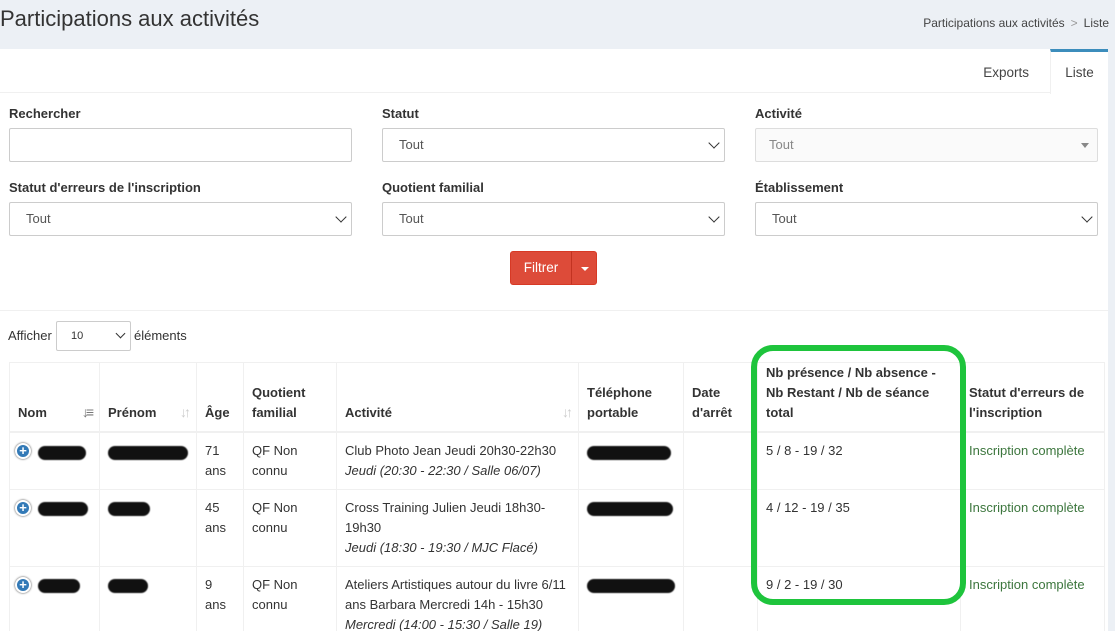  What do you see at coordinates (1027, 402) in the screenshot?
I see `column-header-label: Statut d'erreurs de l'inscription` at bounding box center [1027, 402].